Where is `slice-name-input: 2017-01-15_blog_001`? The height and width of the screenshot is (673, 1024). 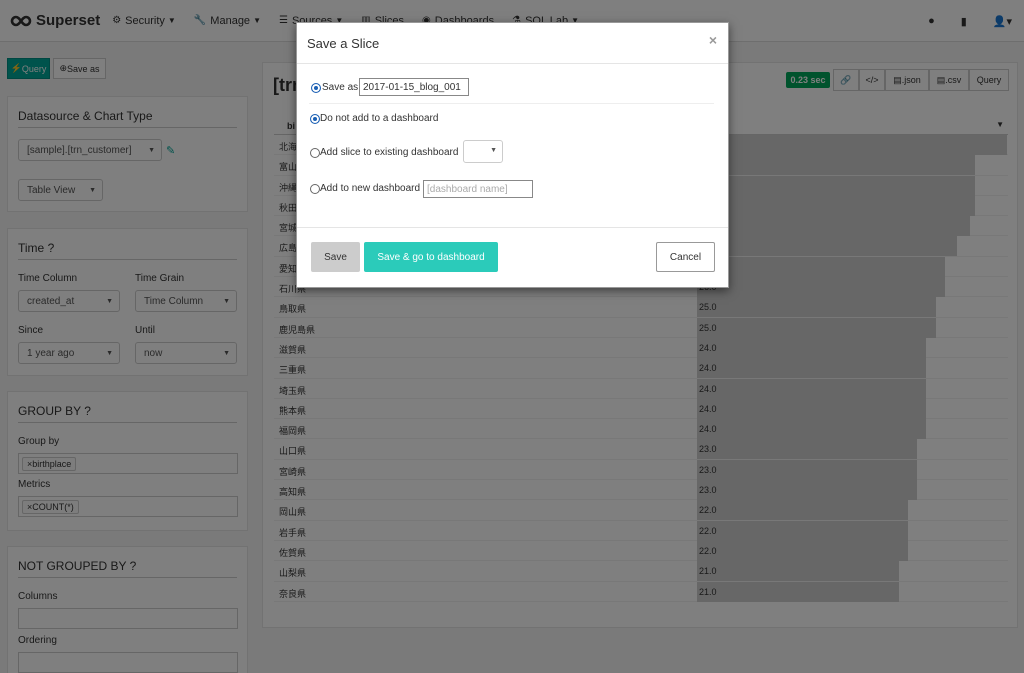 slice-name-input: 2017-01-15_blog_001 is located at coordinates (414, 87).